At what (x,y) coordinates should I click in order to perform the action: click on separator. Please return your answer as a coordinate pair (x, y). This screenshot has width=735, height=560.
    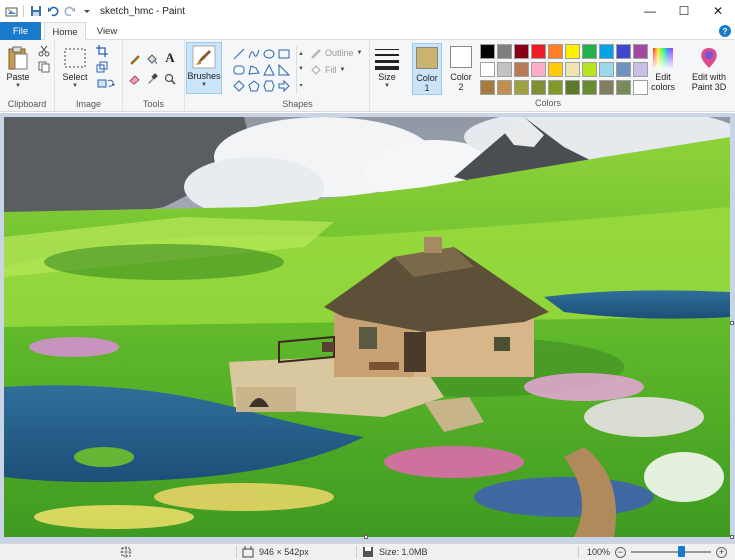
    Looking at the image, I should click on (236, 552).